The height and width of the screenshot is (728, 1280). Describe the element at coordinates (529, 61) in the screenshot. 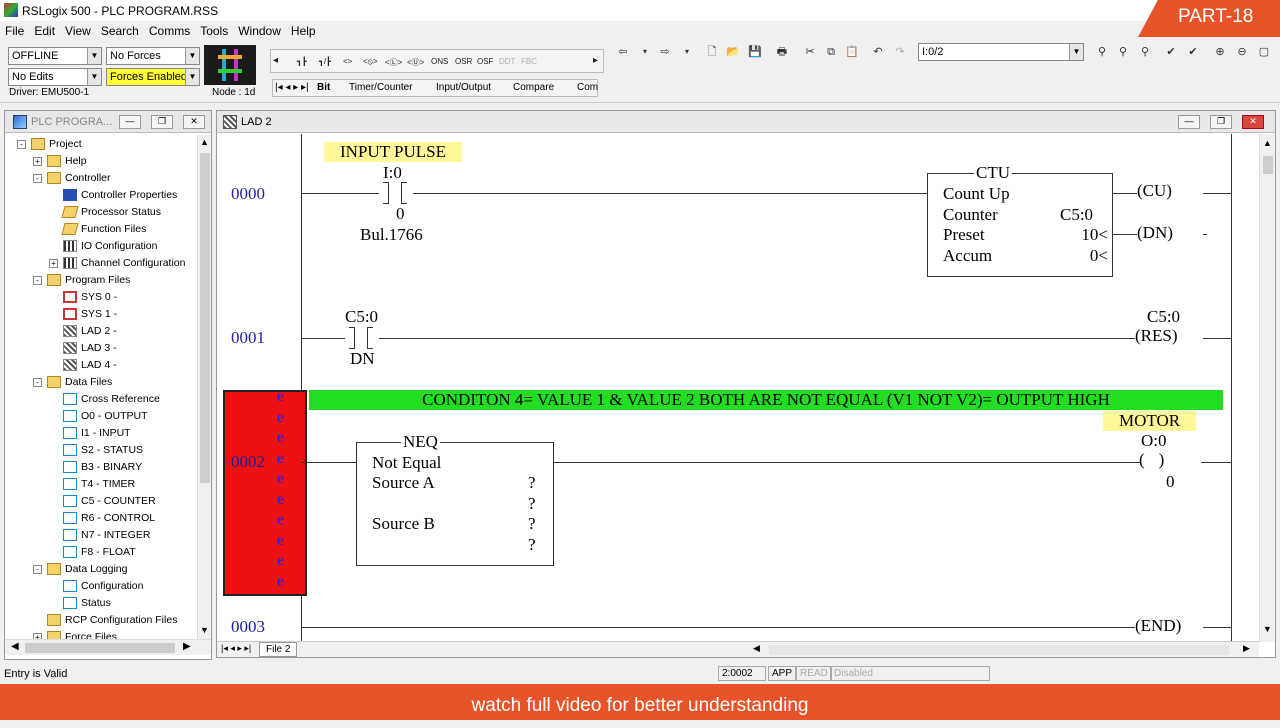

I see `fbc-instruction: FBC` at that location.